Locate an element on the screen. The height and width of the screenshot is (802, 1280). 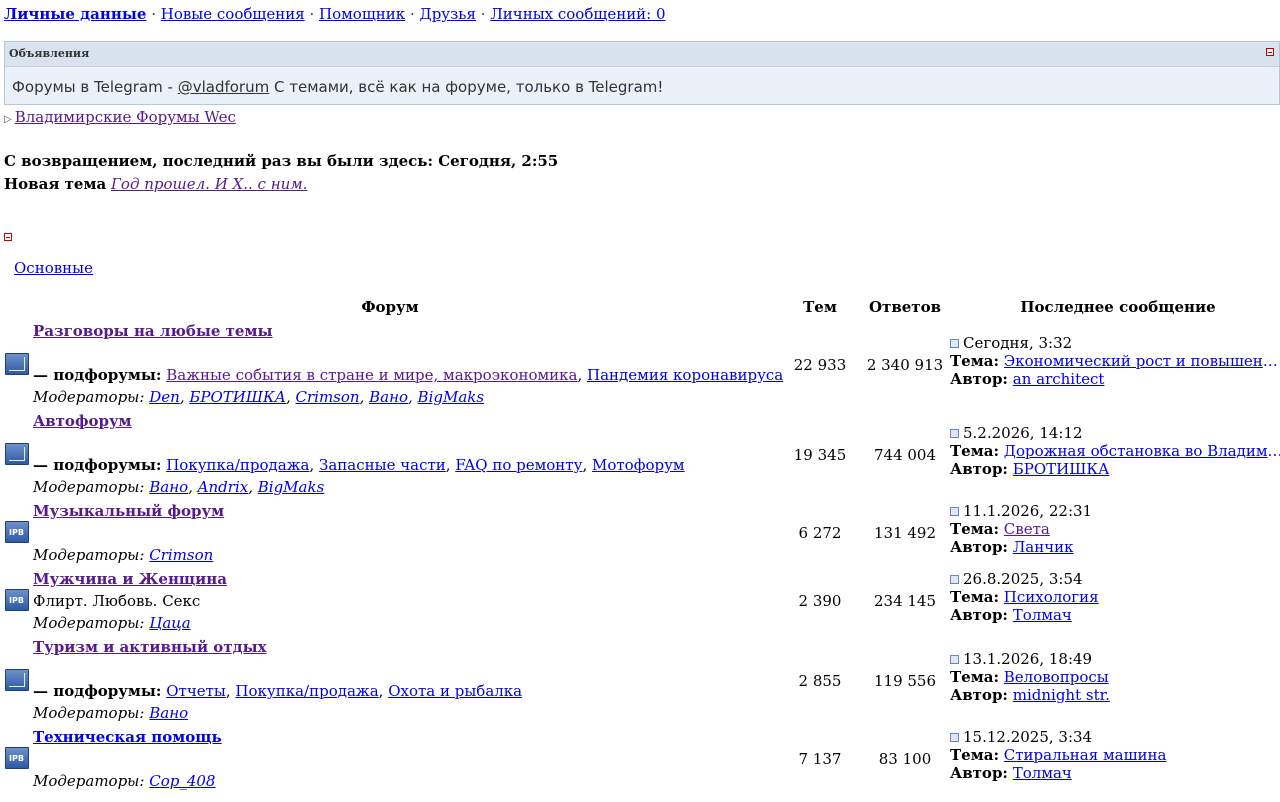
replies-count: 744 004 is located at coordinates (905, 455).